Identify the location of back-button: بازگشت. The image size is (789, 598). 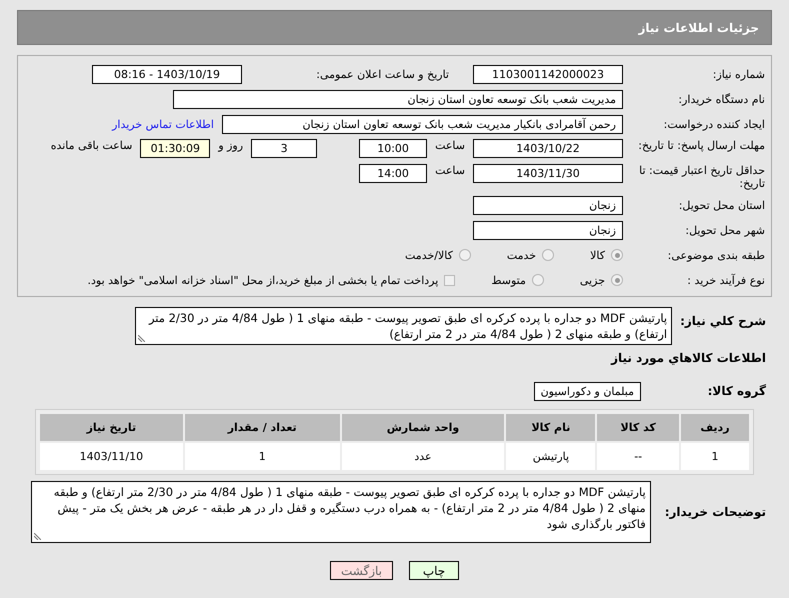
(361, 570).